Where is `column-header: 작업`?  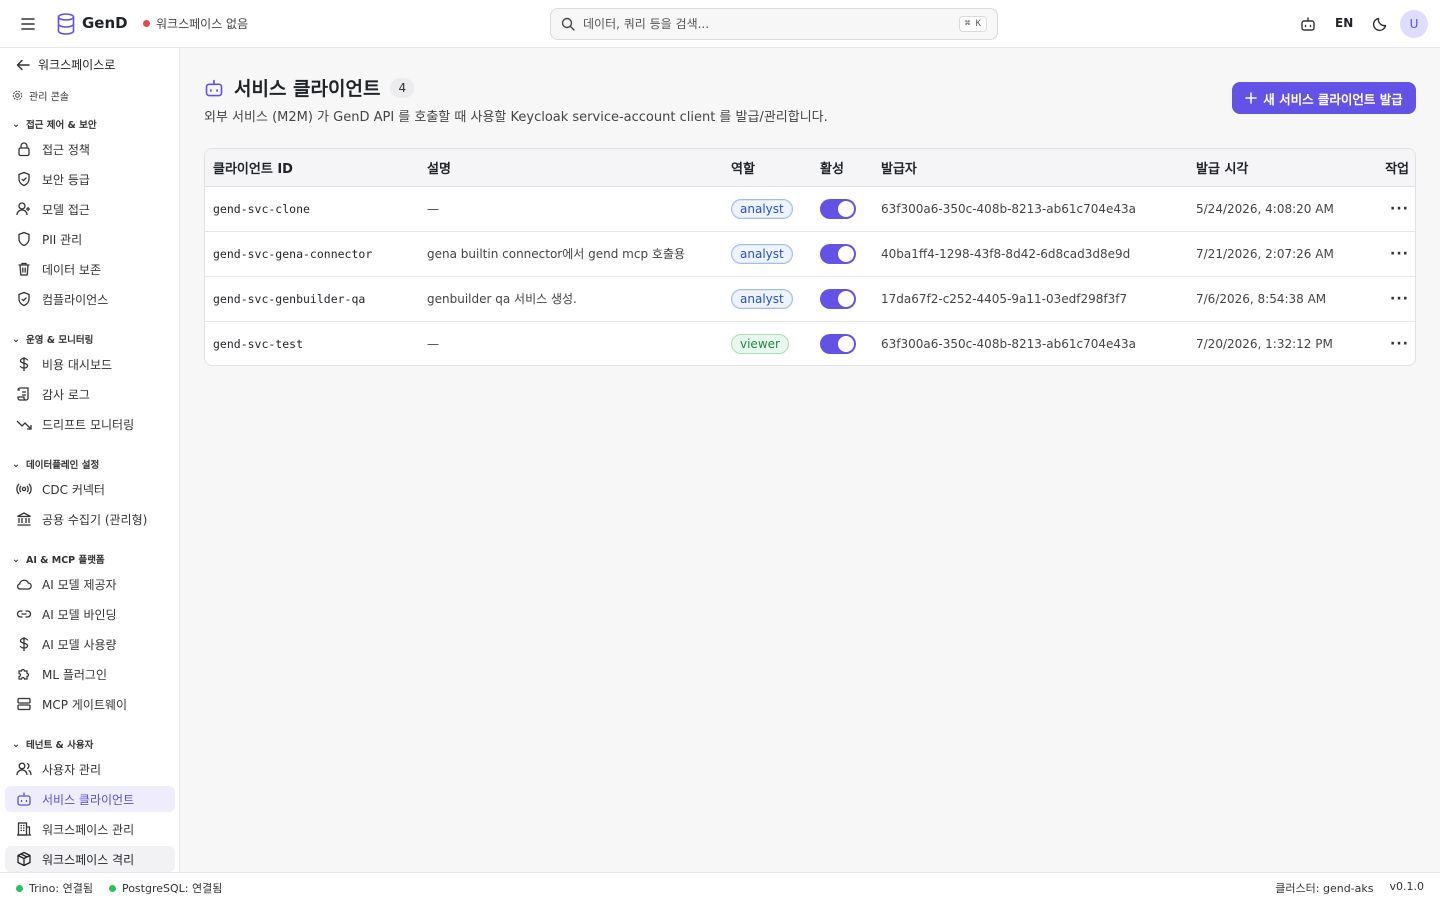 column-header: 작업 is located at coordinates (1390, 168).